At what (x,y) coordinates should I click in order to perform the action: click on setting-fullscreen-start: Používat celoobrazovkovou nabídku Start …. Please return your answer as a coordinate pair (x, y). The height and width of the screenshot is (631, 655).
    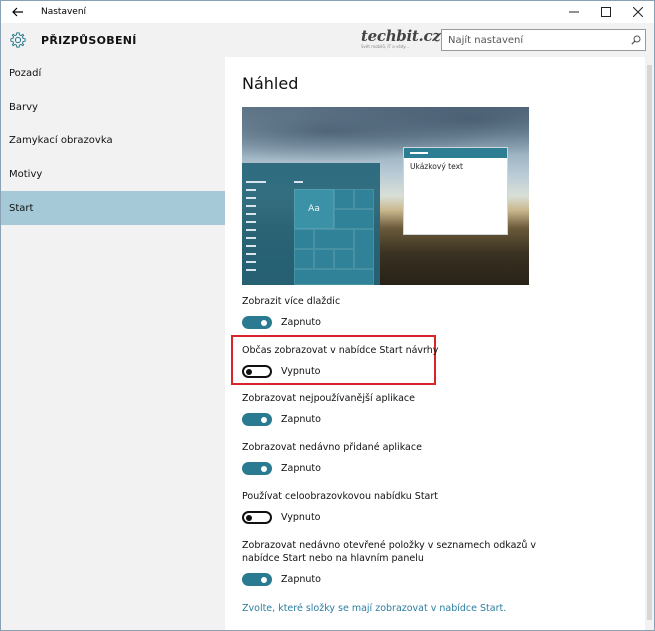
    Looking at the image, I should click on (340, 507).